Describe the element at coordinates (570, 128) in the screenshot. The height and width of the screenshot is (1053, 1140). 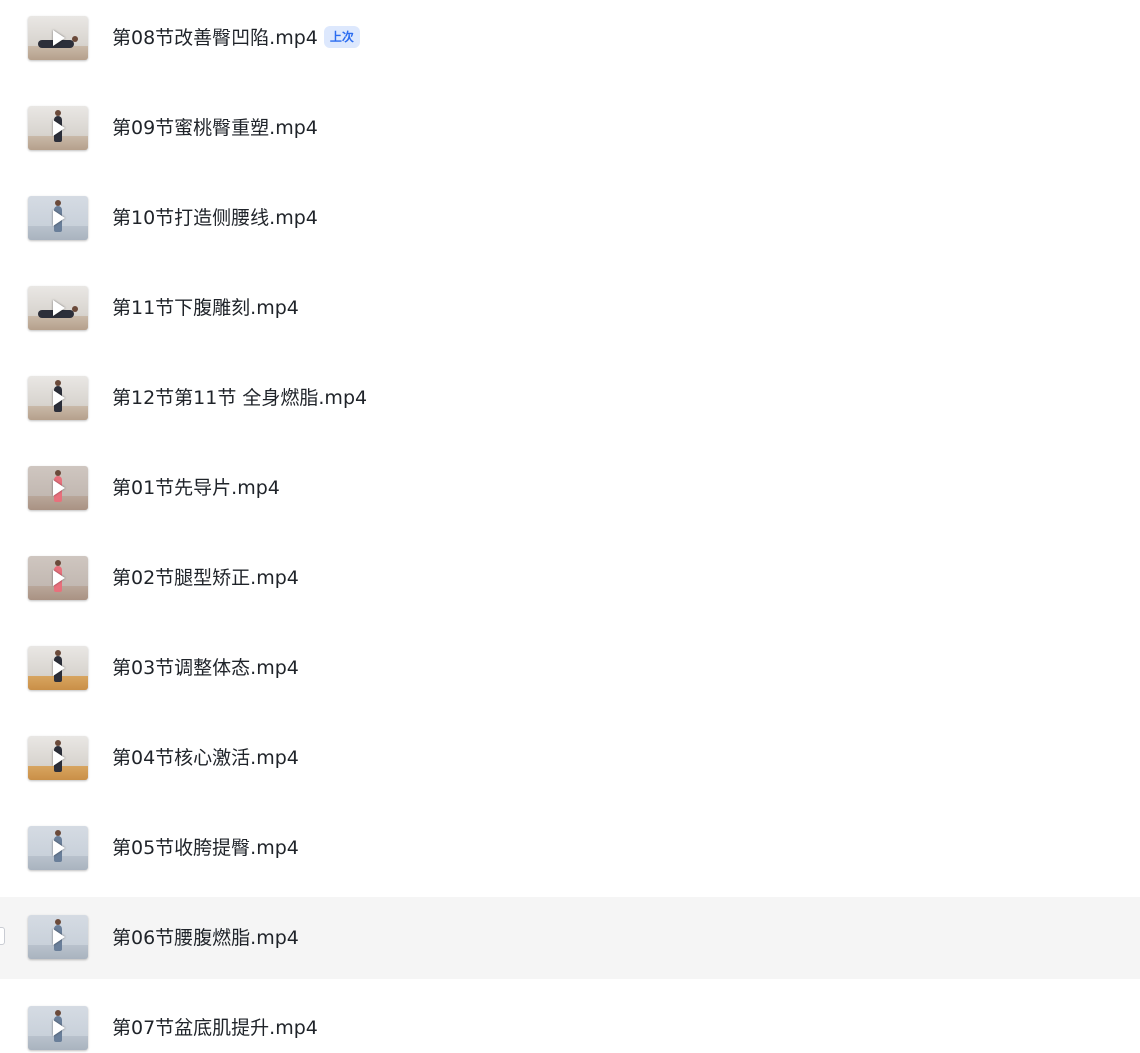
I see `file-row: 第09节蜜桃臀重塑.mp4` at that location.